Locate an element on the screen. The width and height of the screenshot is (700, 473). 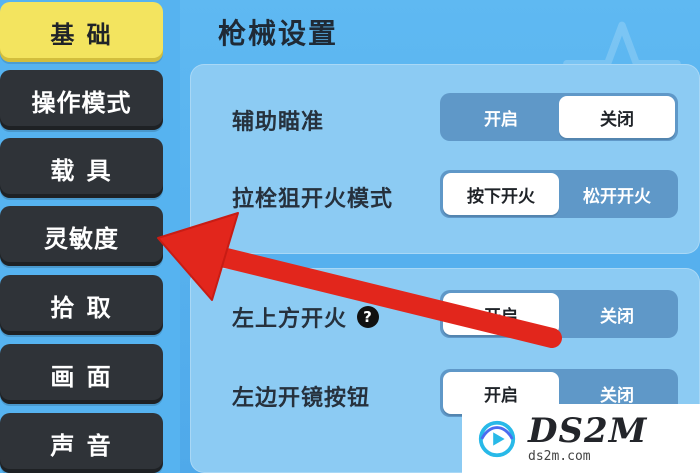
sidebar-item-pickup: 拾 取 is located at coordinates (81, 305).